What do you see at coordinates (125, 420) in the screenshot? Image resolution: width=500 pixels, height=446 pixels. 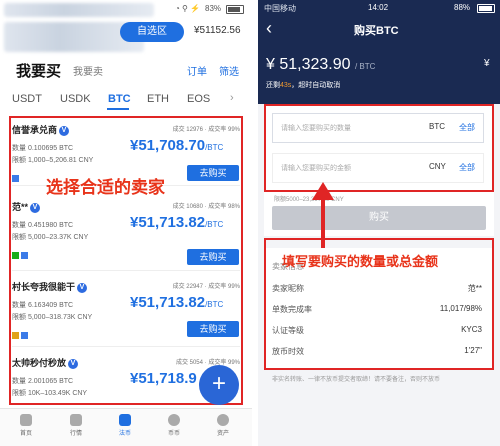 I see `fiat-icon` at bounding box center [125, 420].